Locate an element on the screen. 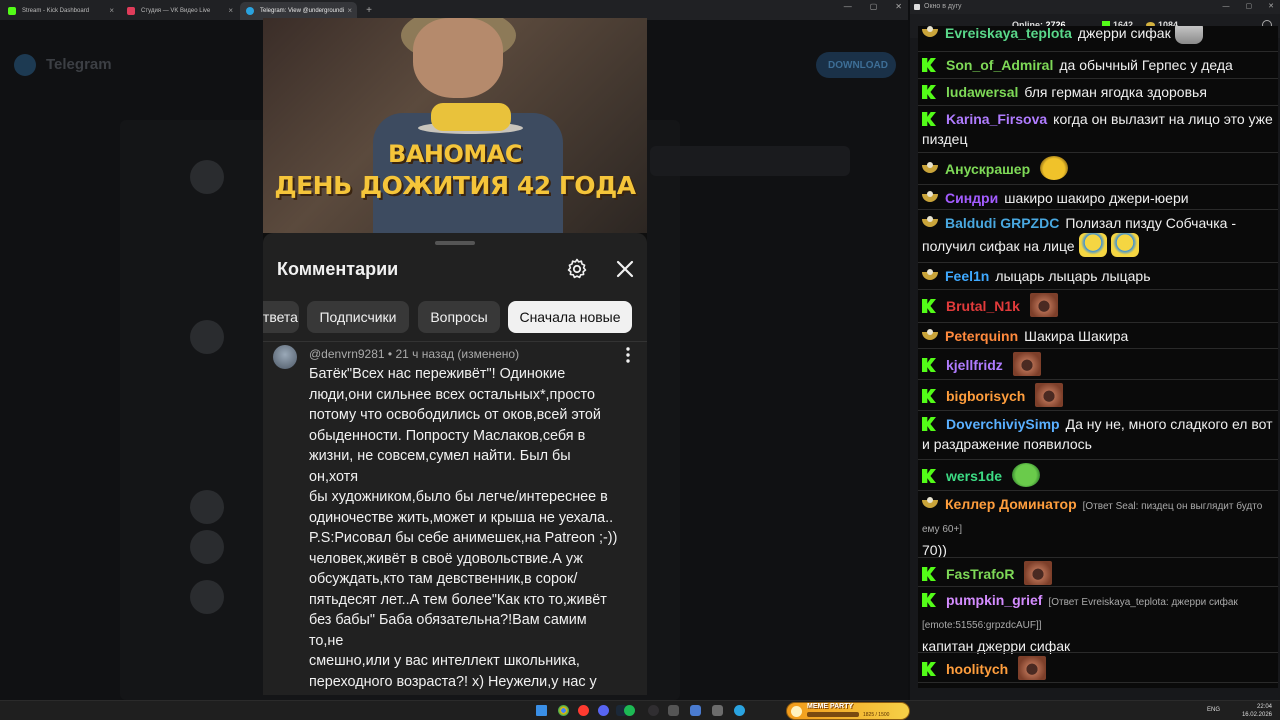  chip-newest-first: Сначала новые is located at coordinates (570, 317).